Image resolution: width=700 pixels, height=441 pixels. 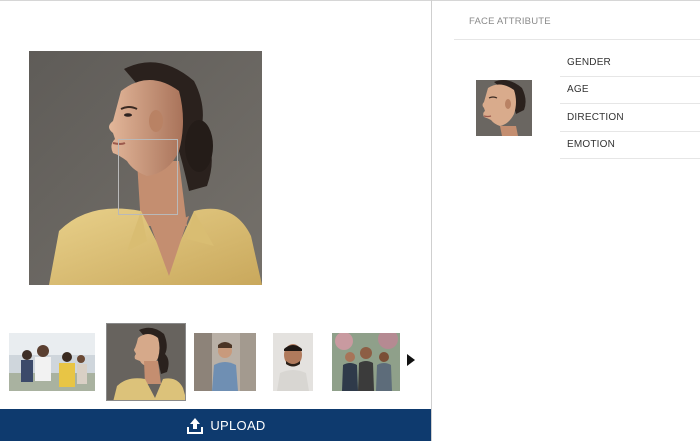 I want to click on thumbnail-strip, so click(x=216, y=362).